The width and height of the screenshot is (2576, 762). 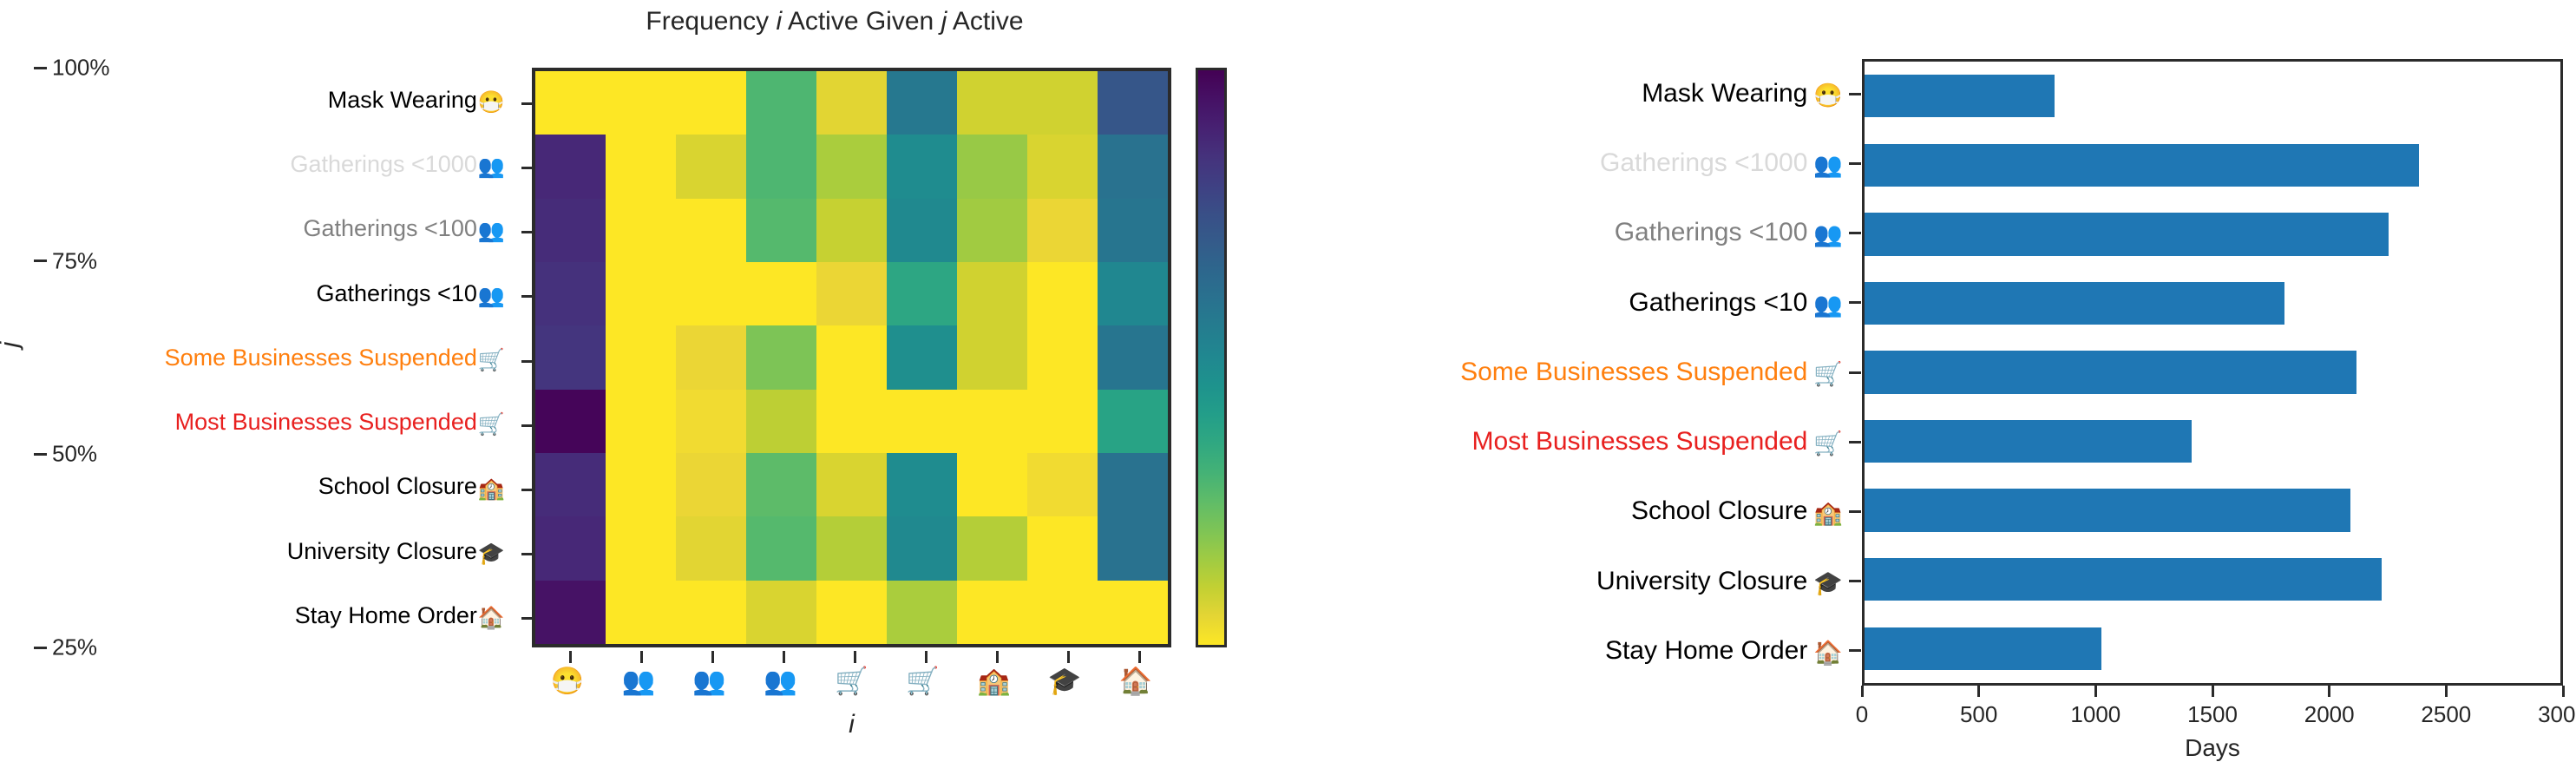 What do you see at coordinates (1651, 372) in the screenshot?
I see `bar-y-tick-label: Some Businesses Suspended 🛒` at bounding box center [1651, 372].